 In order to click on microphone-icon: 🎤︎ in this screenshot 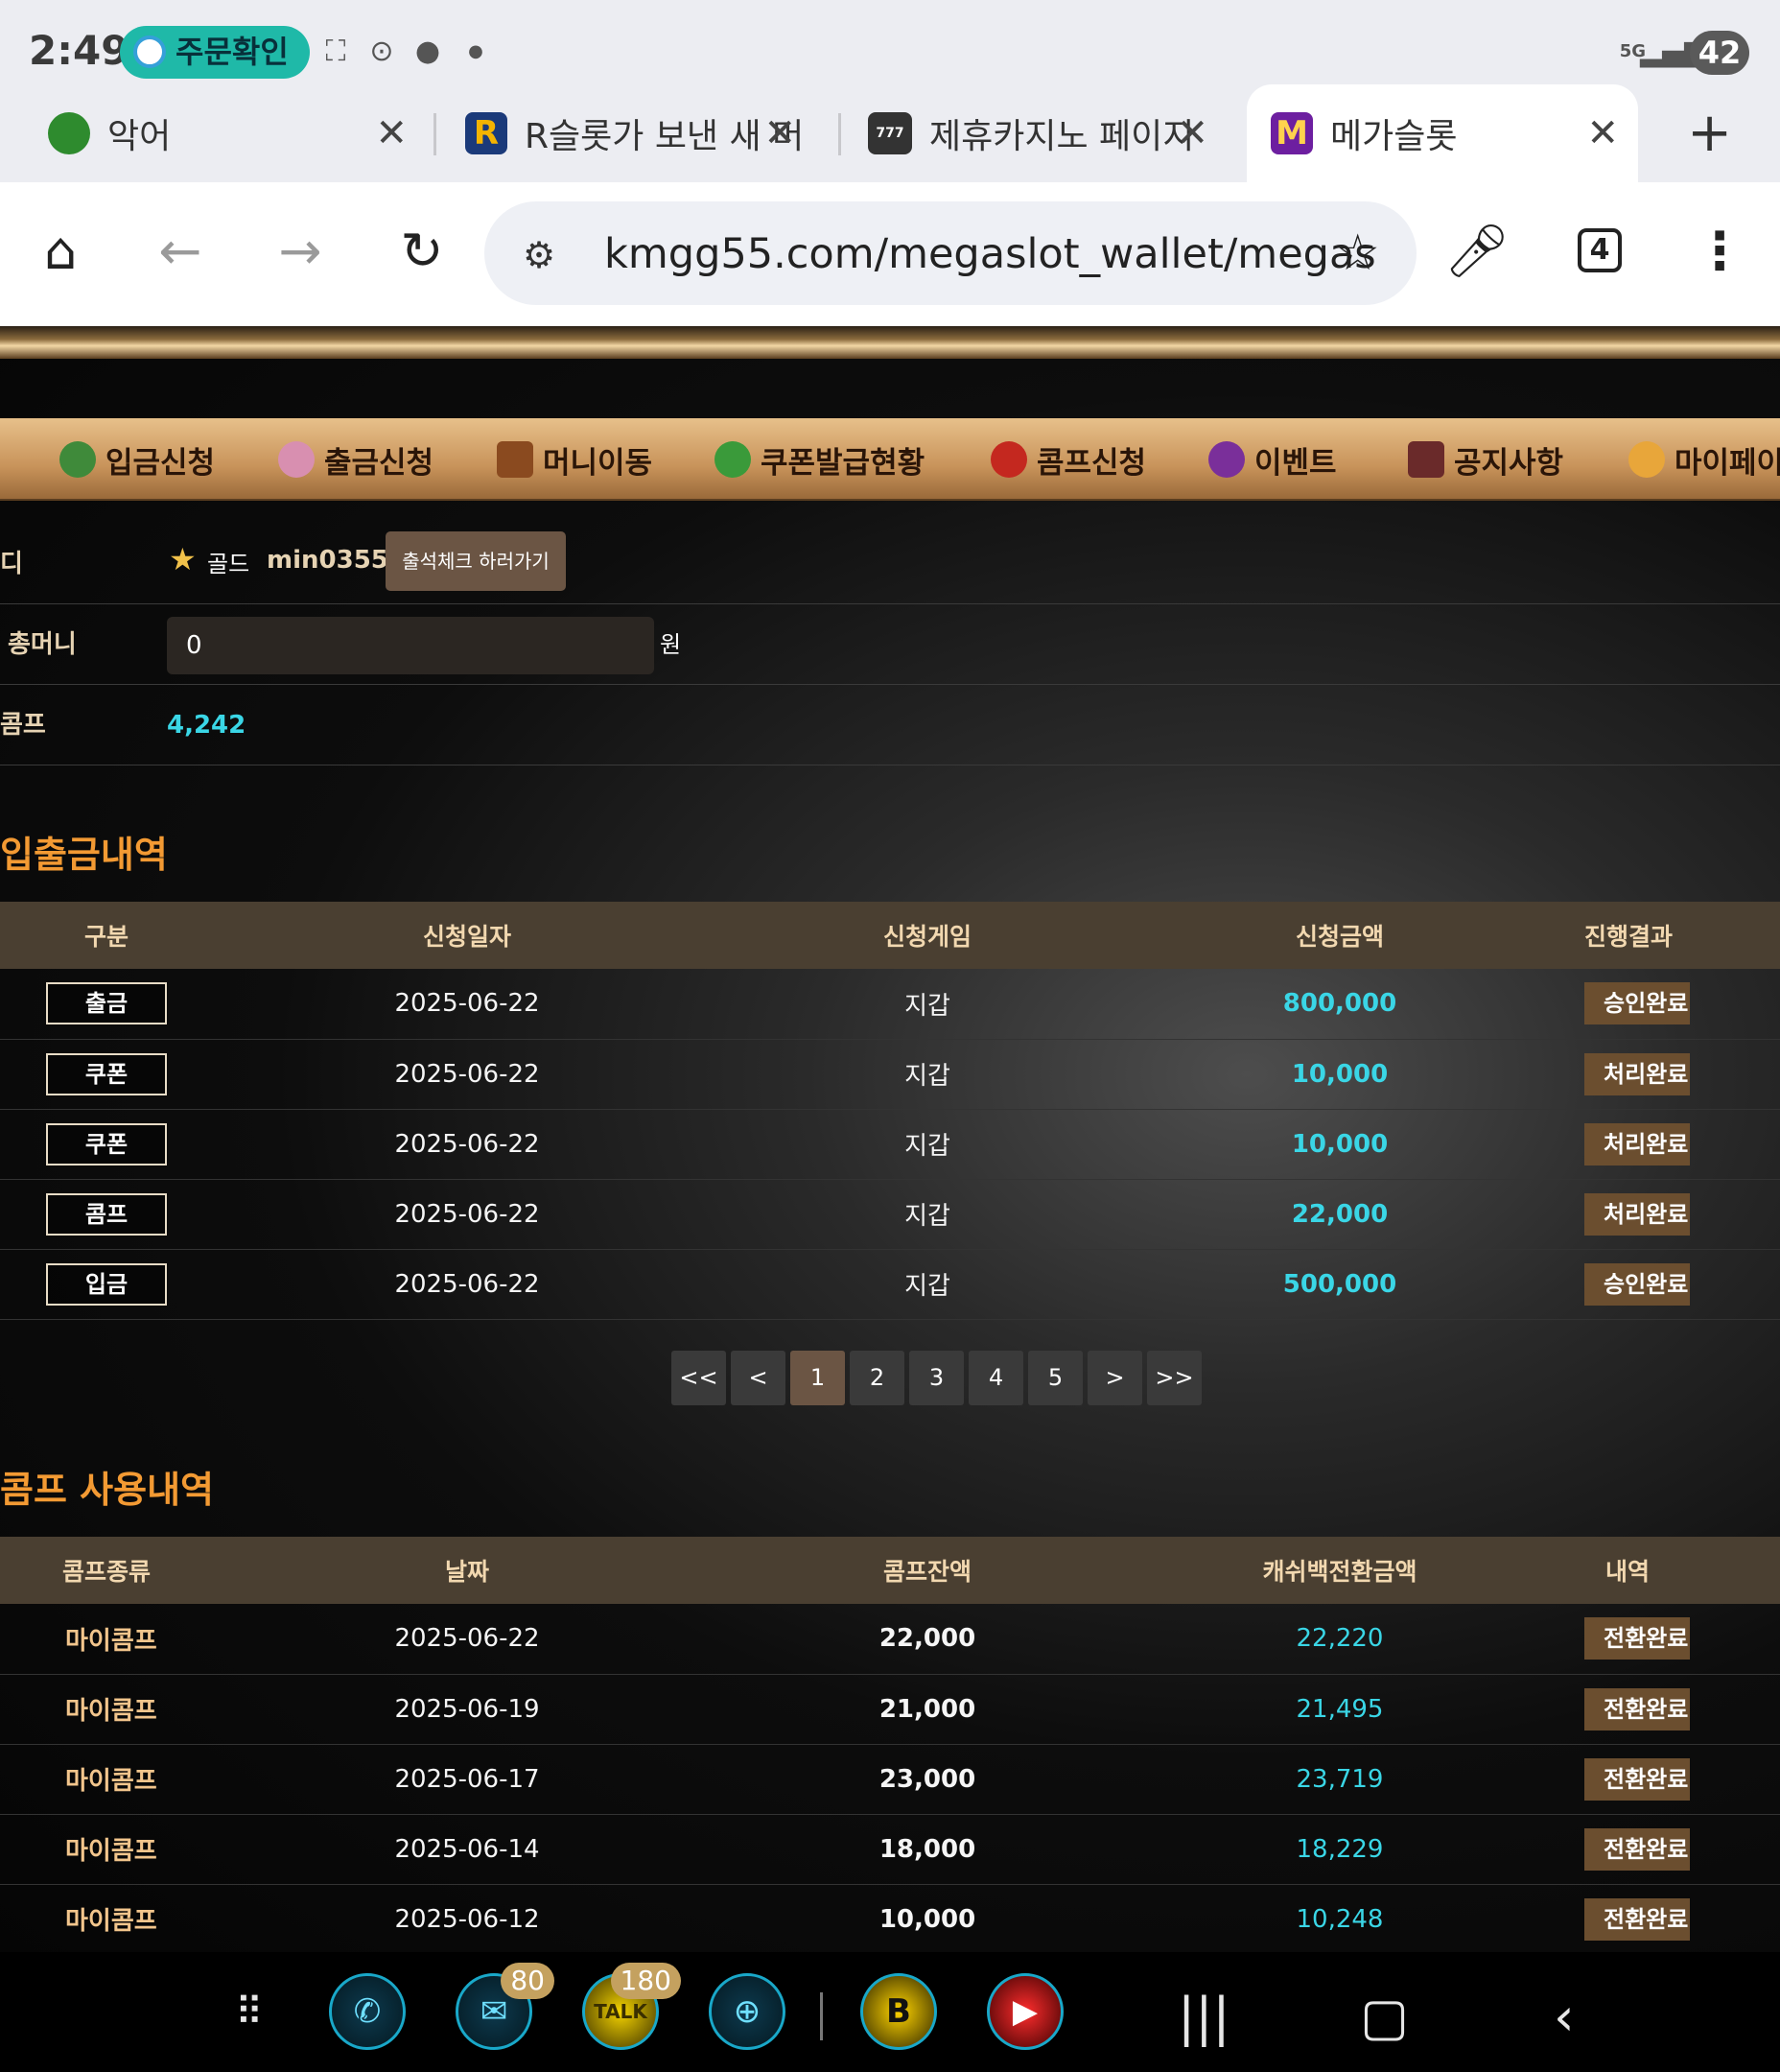, I will do `click(1477, 251)`.